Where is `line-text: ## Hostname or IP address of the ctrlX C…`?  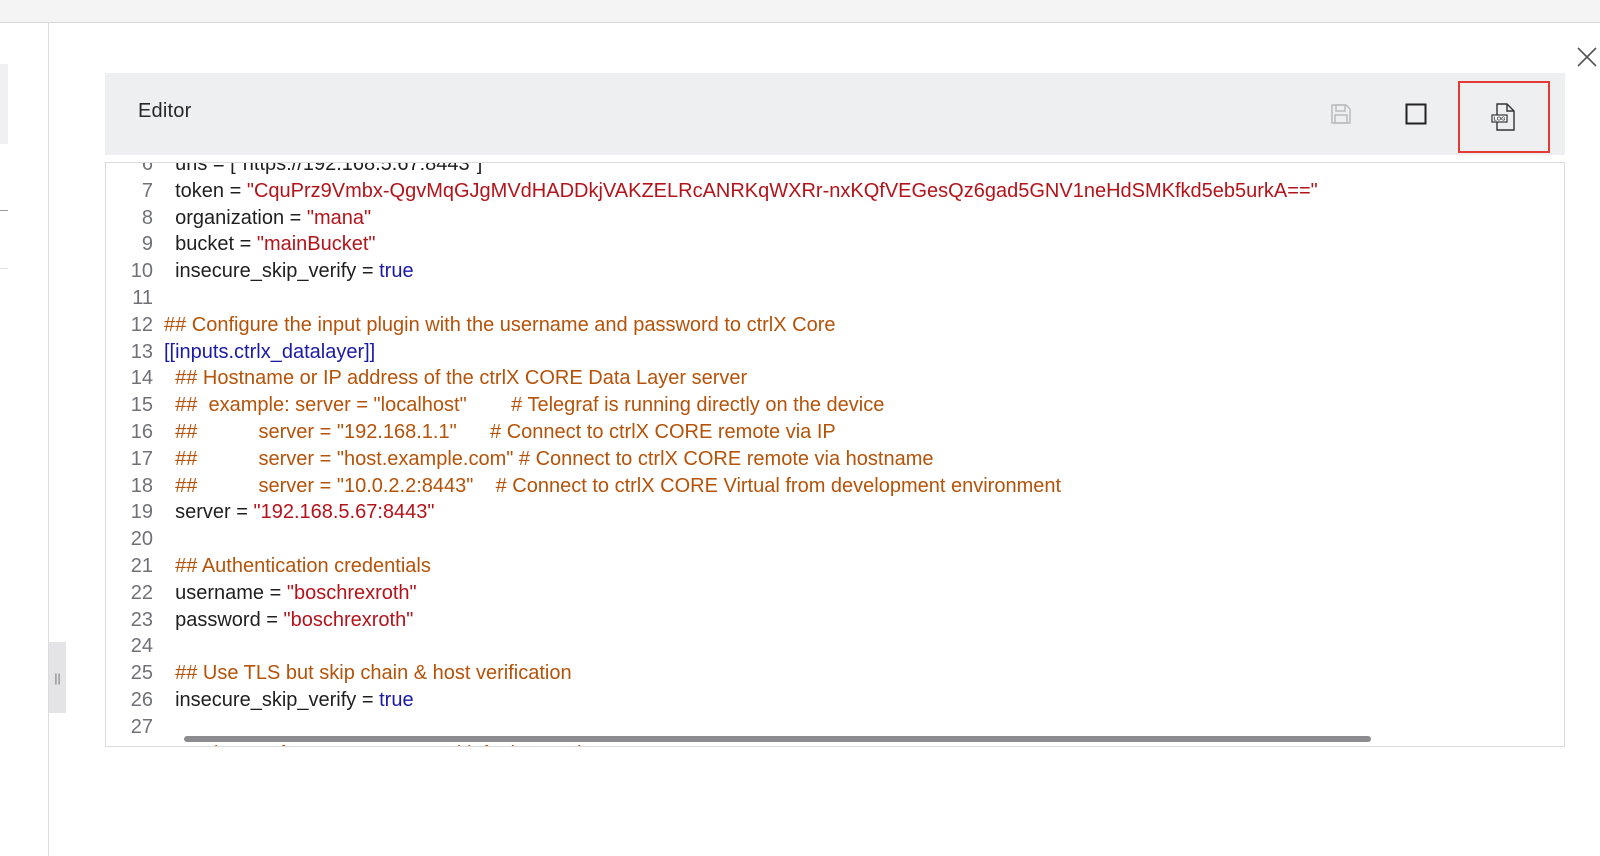
line-text: ## Hostname or IP address of the ctrlX C… is located at coordinates (455, 378).